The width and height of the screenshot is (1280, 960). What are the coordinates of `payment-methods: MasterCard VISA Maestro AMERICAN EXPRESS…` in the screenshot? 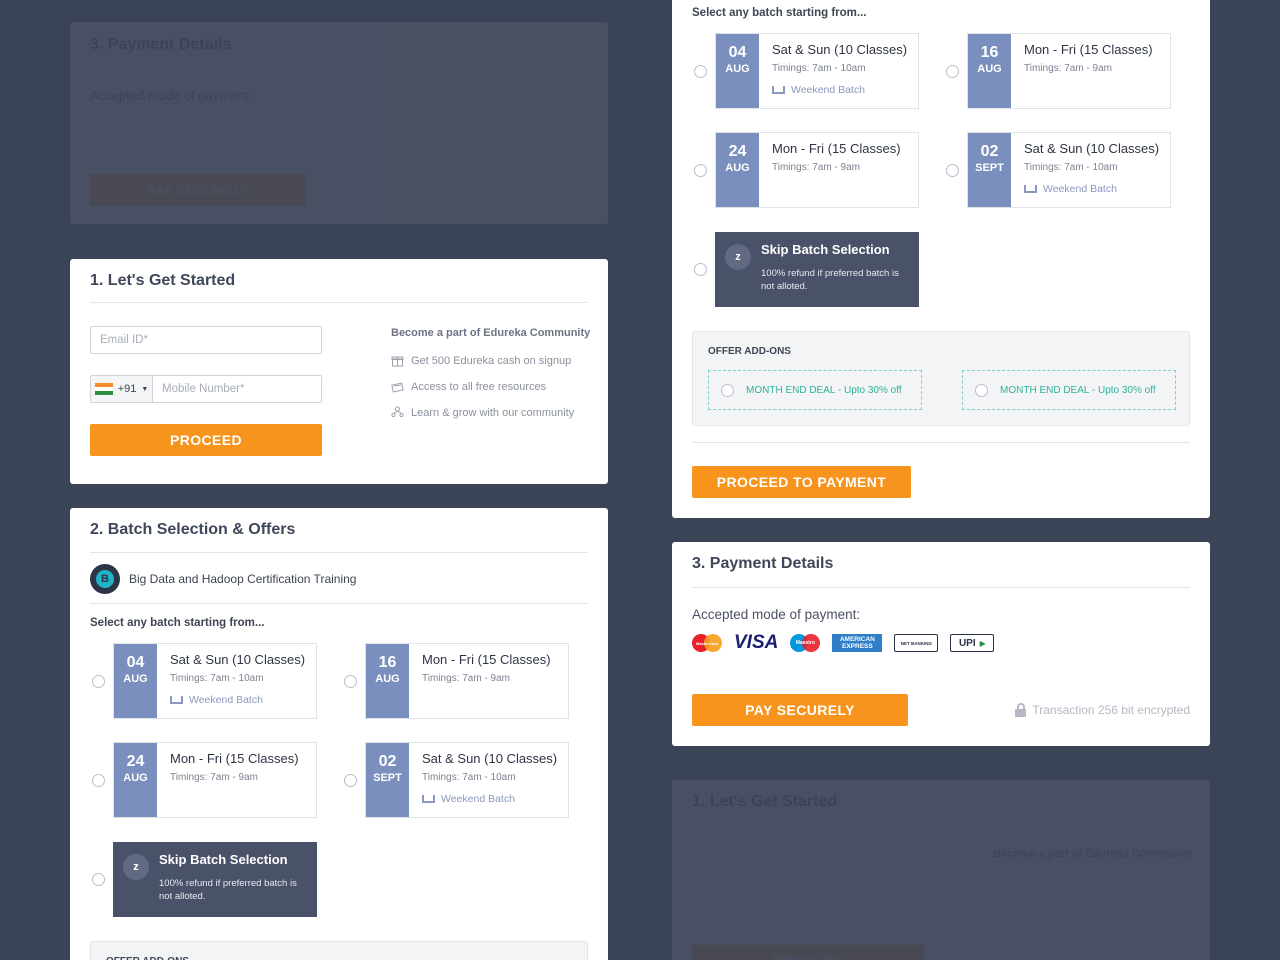 It's located at (843, 642).